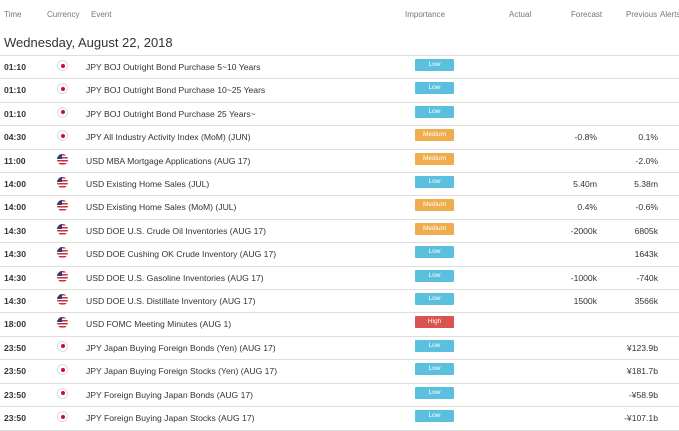  What do you see at coordinates (585, 301) in the screenshot?
I see `forecast-value: 1500k` at bounding box center [585, 301].